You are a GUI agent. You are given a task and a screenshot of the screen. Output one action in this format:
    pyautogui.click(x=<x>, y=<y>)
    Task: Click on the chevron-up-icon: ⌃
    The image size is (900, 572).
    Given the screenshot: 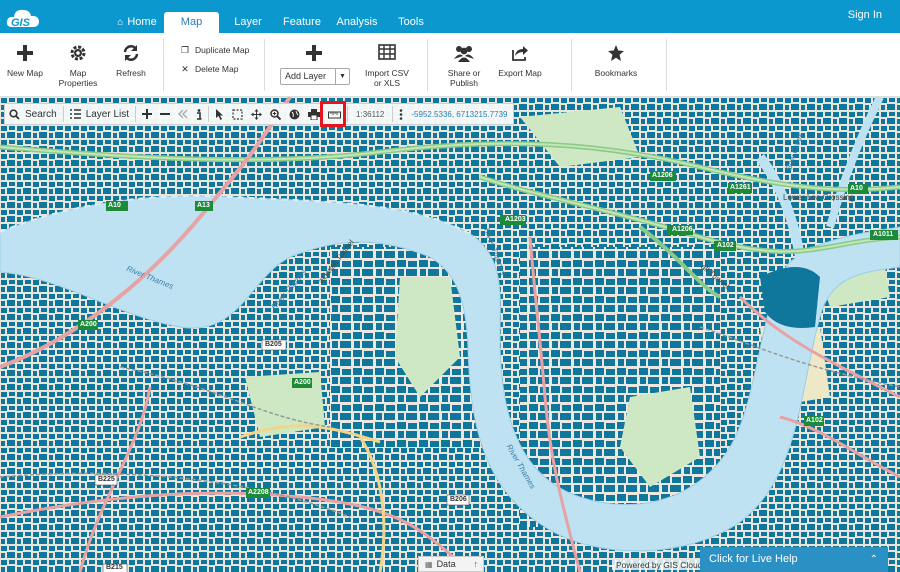 What is the action you would take?
    pyautogui.click(x=873, y=559)
    